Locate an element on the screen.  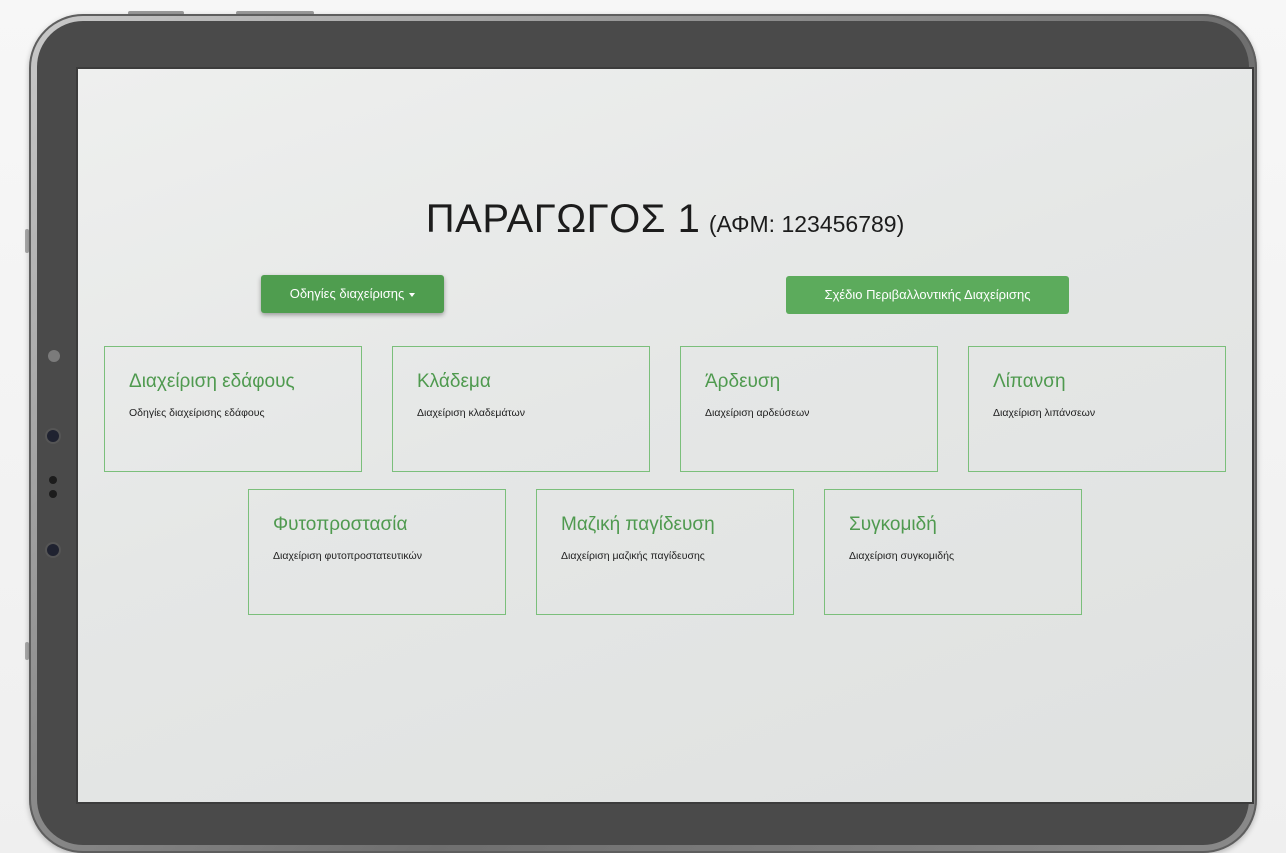
card-description: Διαχείριση κλαδεμάτων is located at coordinates (471, 413).